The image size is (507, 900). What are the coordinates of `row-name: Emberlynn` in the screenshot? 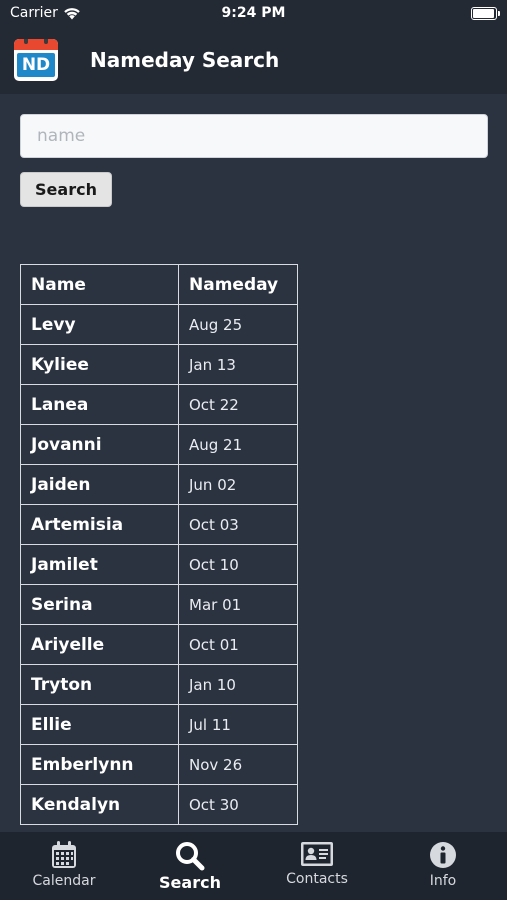 It's located at (99, 764).